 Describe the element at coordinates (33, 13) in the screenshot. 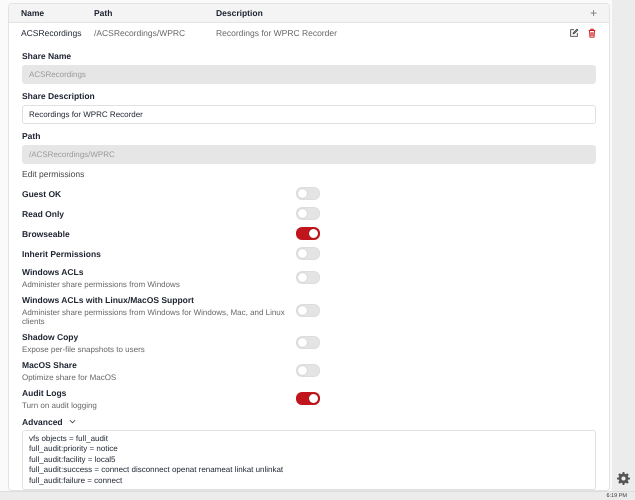

I see `column-header: Name` at that location.